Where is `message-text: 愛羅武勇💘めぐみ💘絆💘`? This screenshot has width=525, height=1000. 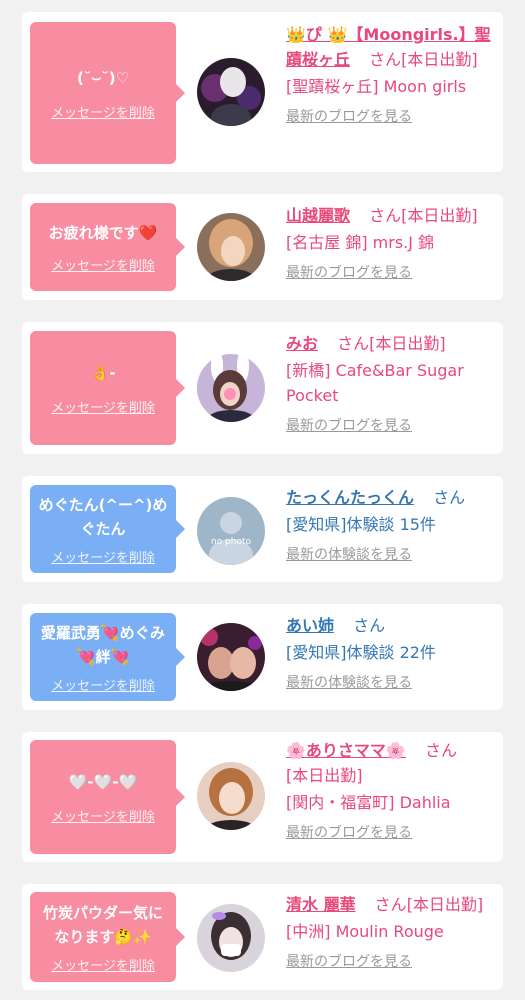 message-text: 愛羅武勇💘めぐみ💘絆💘 is located at coordinates (103, 644).